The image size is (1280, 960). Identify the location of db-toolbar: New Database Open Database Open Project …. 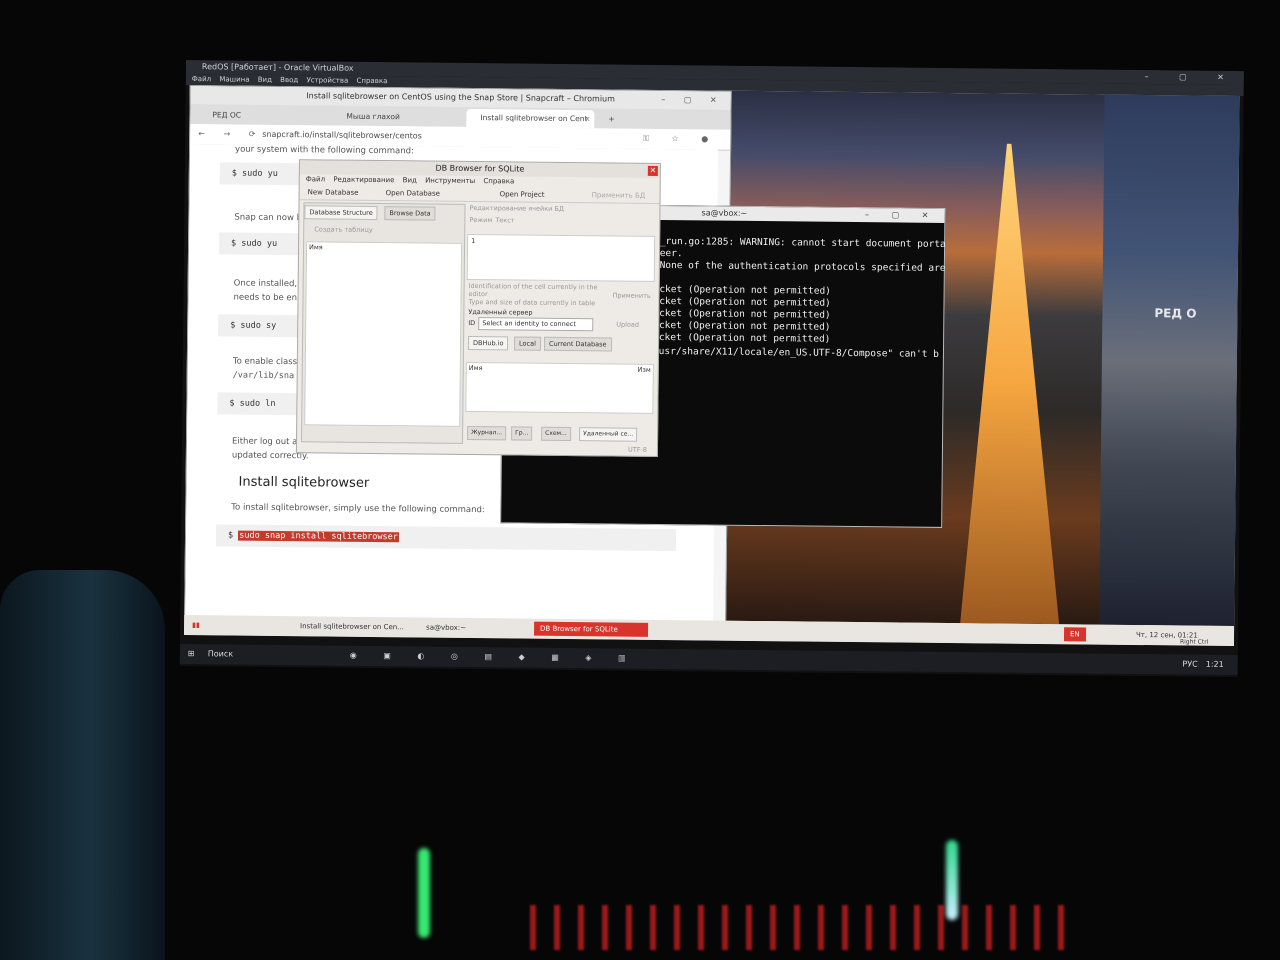
(479, 194).